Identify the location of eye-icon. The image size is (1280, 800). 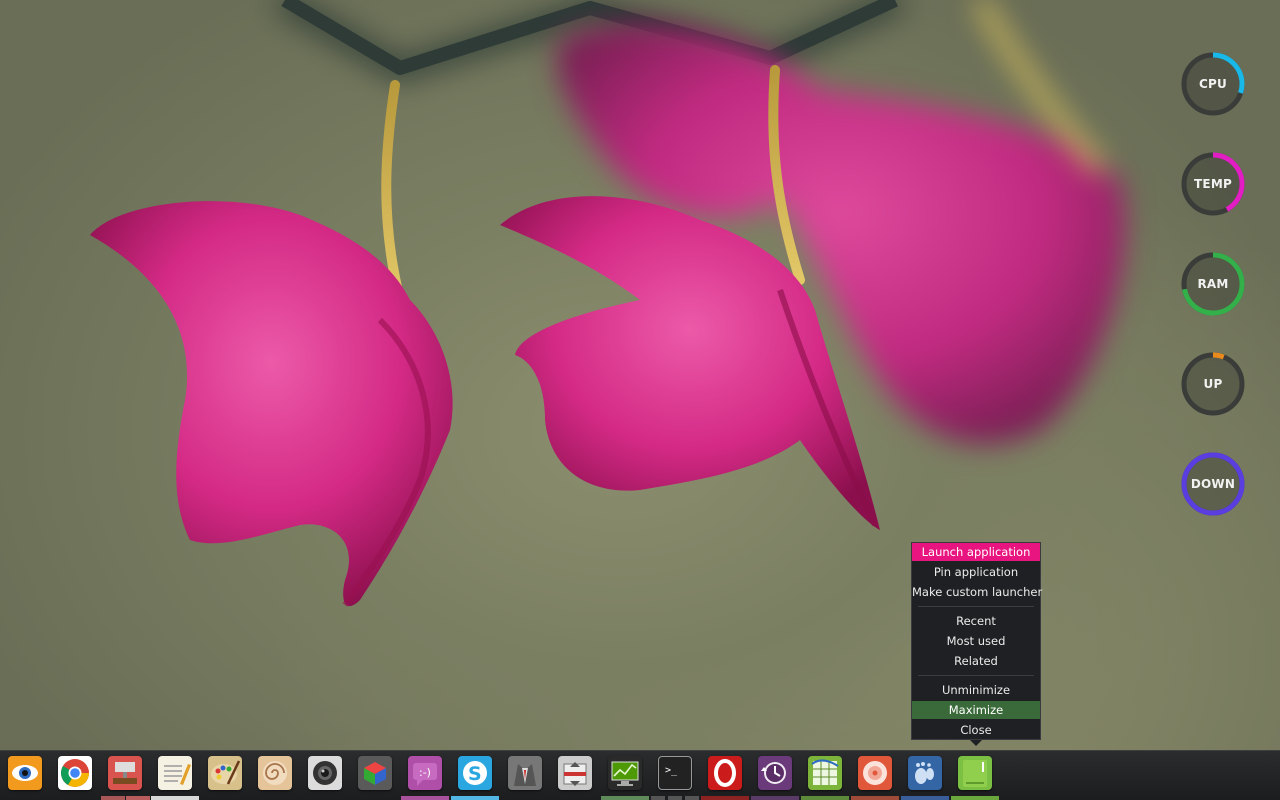
(25, 773).